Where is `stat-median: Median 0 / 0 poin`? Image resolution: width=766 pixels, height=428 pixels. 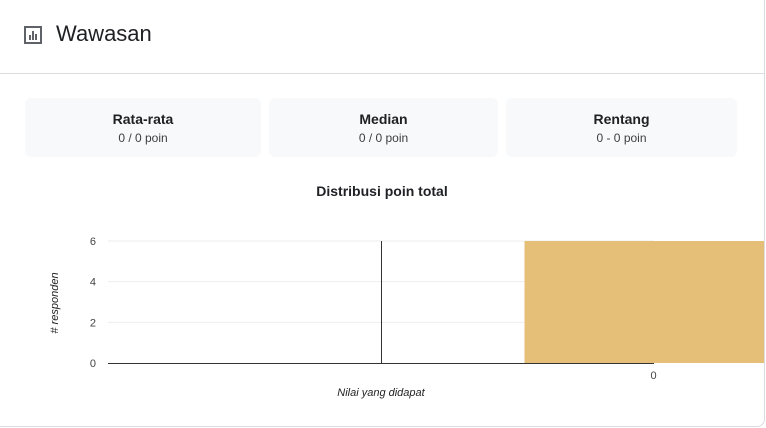 stat-median: Median 0 / 0 poin is located at coordinates (383, 127).